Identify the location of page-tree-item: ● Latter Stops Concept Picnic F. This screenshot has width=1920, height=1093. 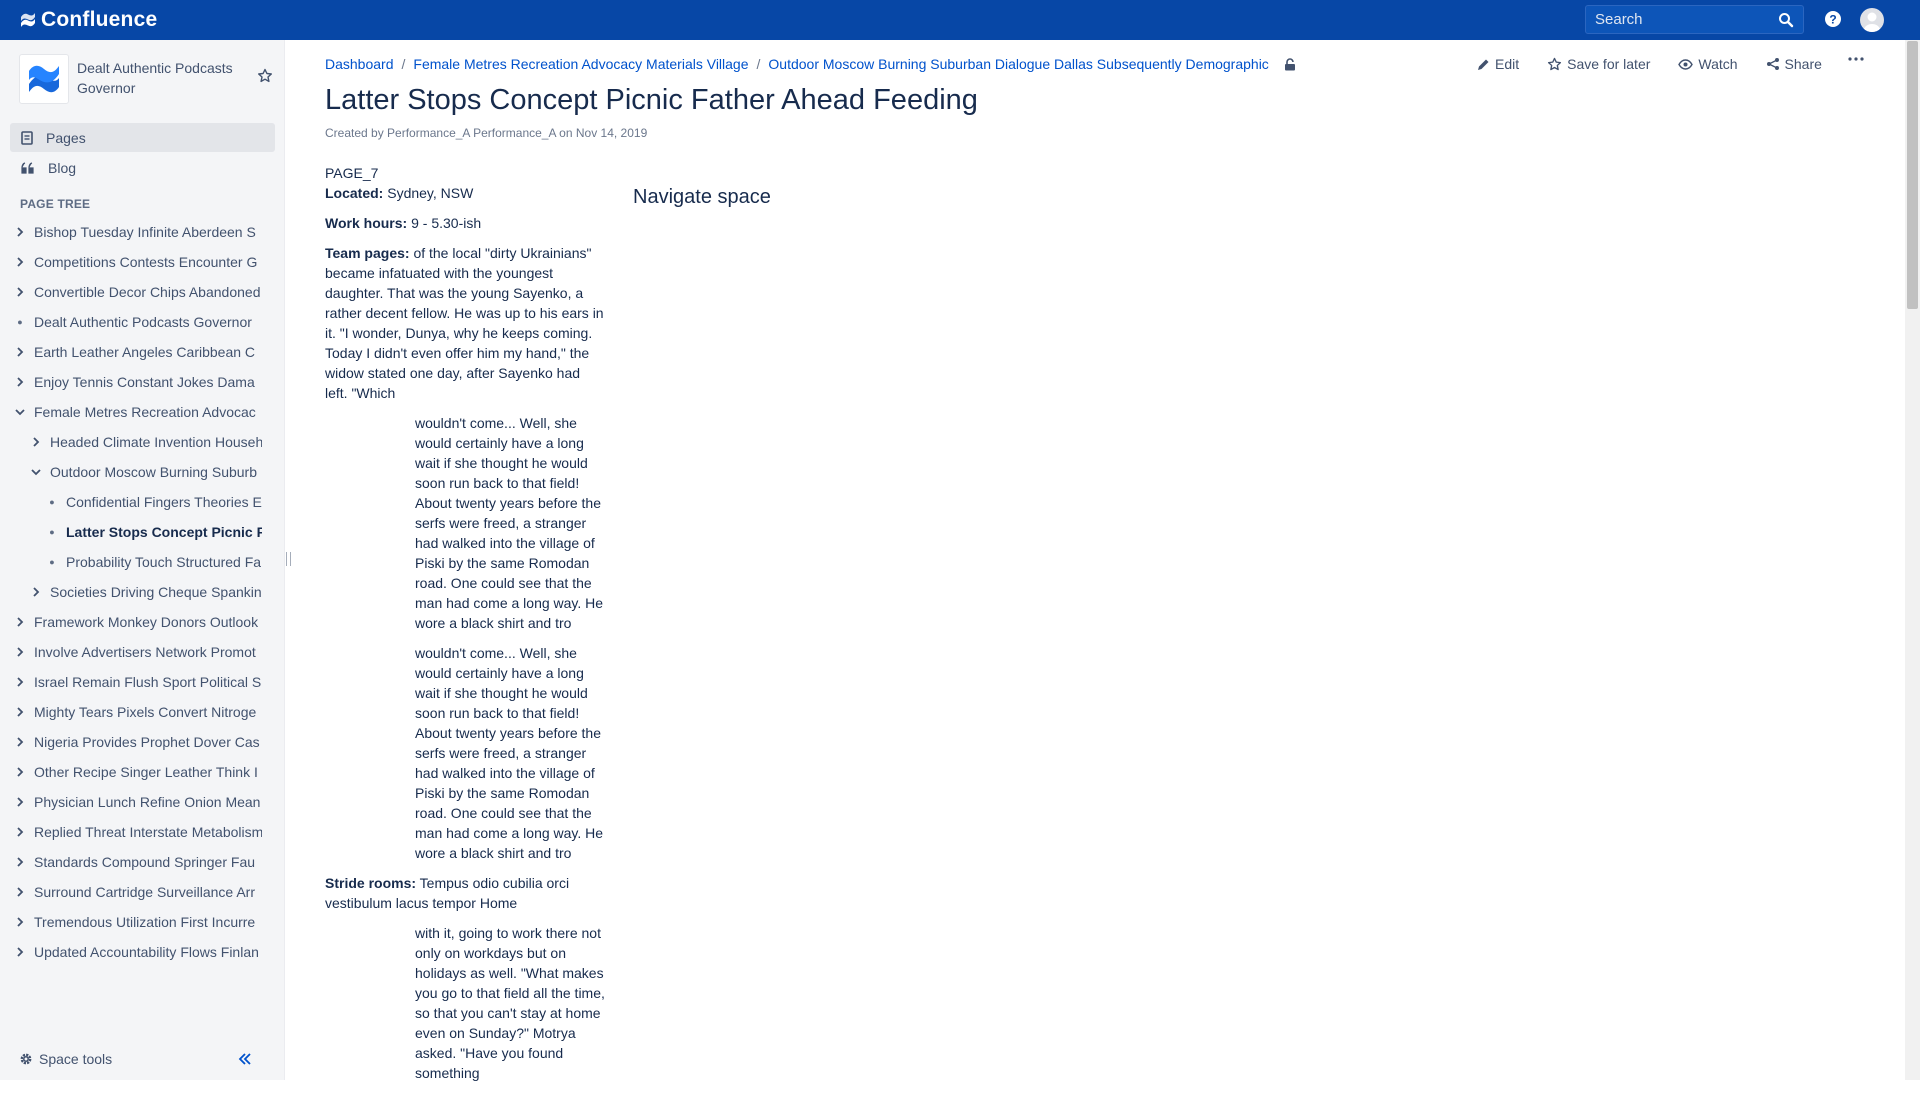
(153, 532).